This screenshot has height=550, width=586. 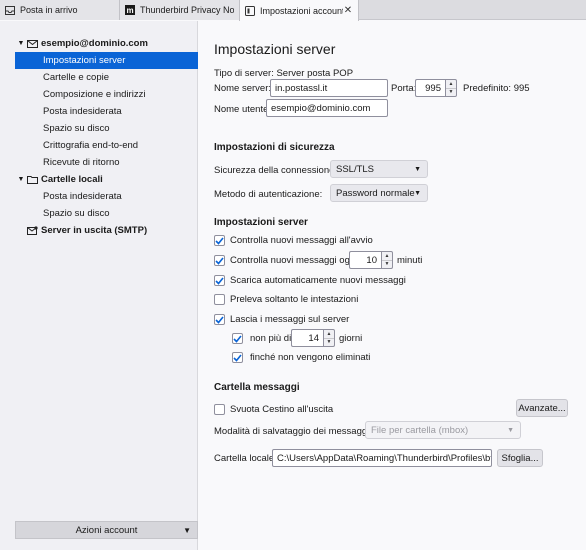 I want to click on storage-type-value: File per cartella (mbox), so click(x=420, y=430).